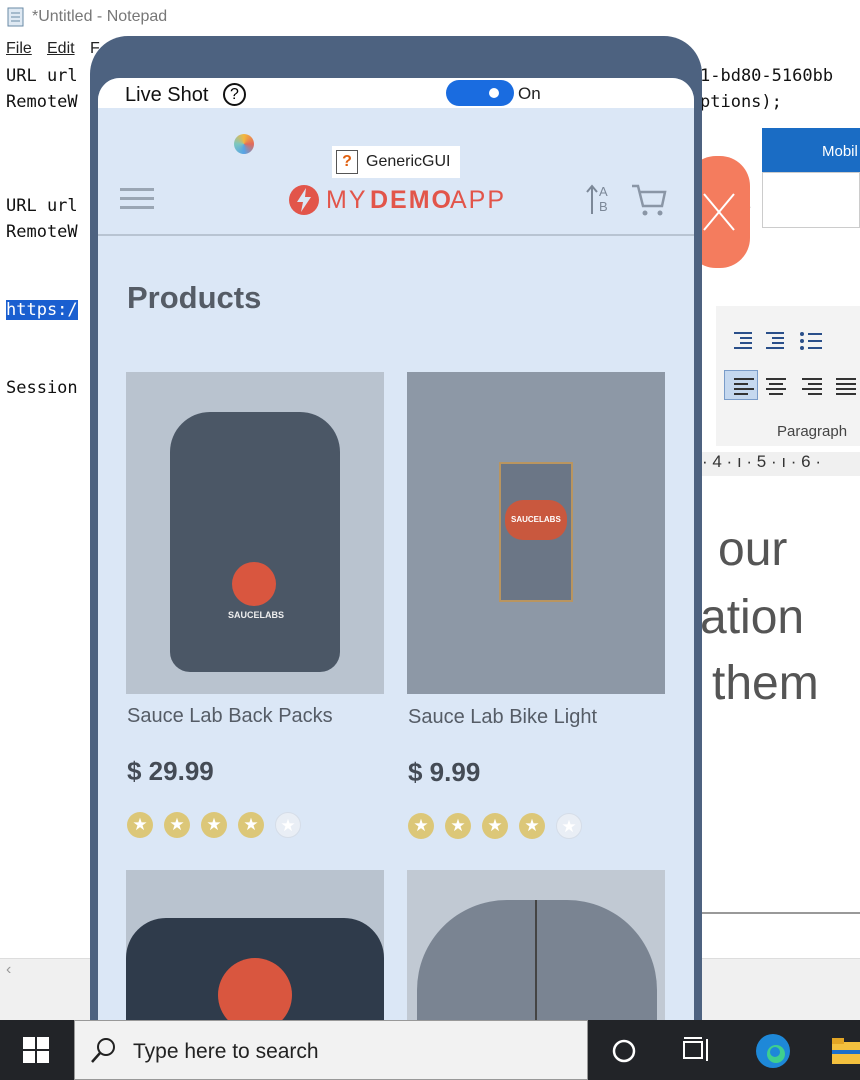 This screenshot has height=1080, width=860. What do you see at coordinates (347, 200) in the screenshot?
I see `logo-text-my: MY` at bounding box center [347, 200].